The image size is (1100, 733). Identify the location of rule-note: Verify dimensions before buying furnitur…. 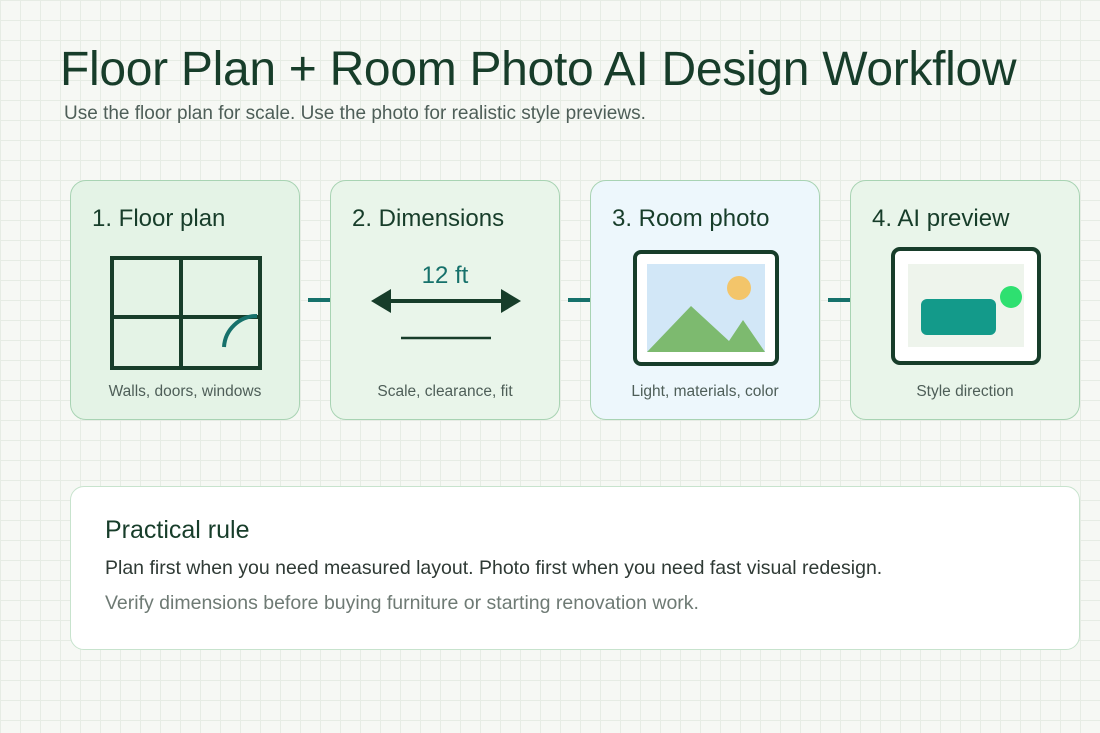
(402, 603).